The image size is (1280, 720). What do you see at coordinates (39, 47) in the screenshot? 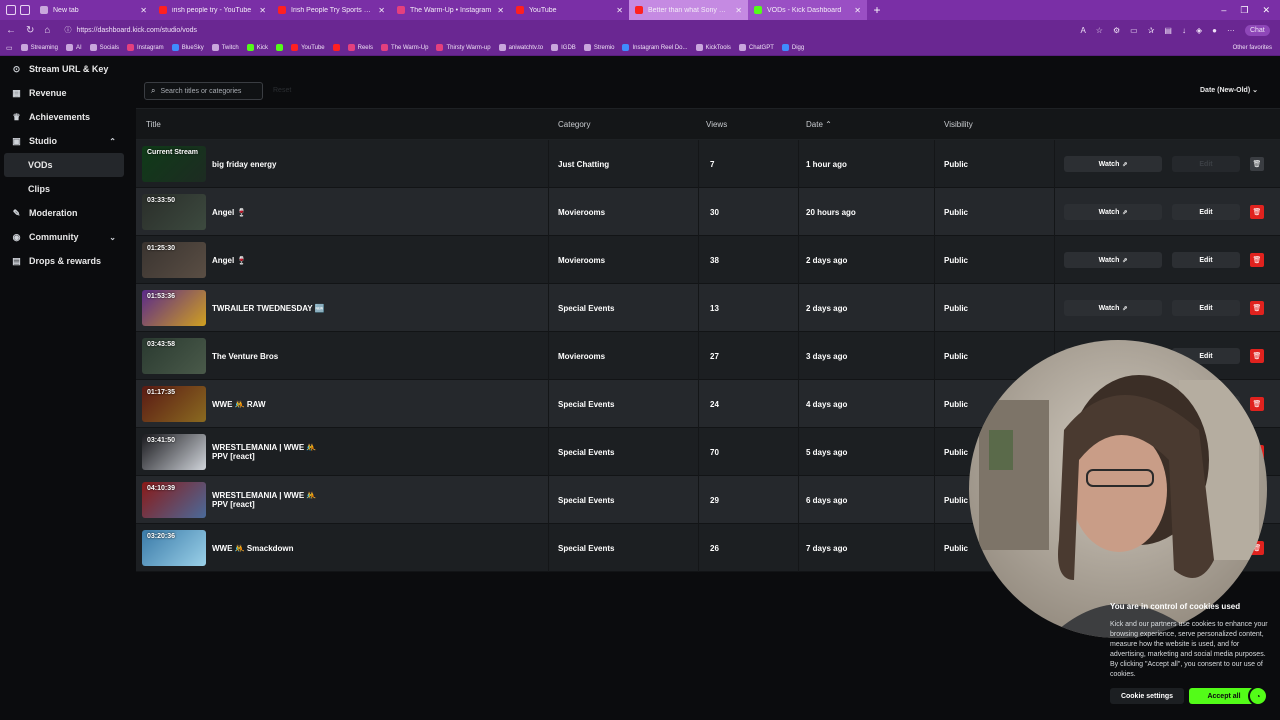
I see `bookmark-item: Streaming` at bounding box center [39, 47].